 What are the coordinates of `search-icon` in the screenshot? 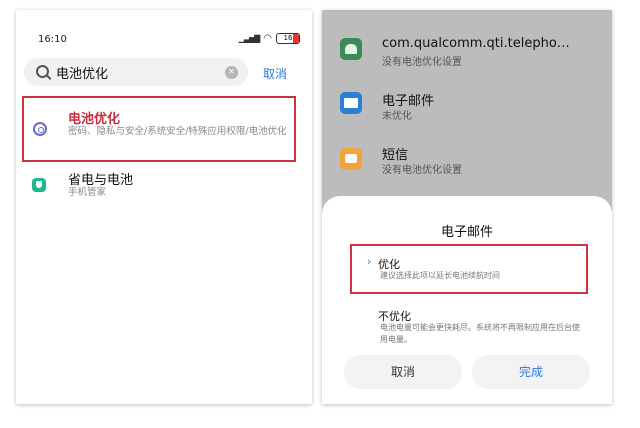 It's located at (42, 71).